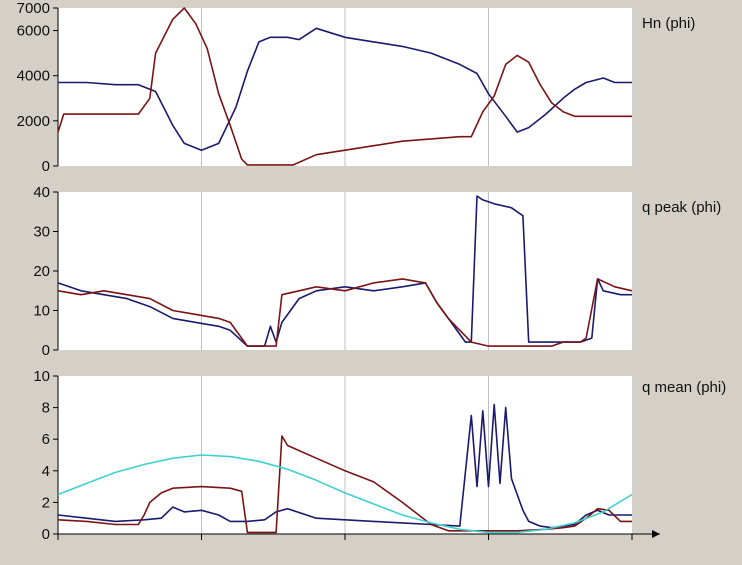  Describe the element at coordinates (46, 408) in the screenshot. I see `y-tick-label: 8` at that location.